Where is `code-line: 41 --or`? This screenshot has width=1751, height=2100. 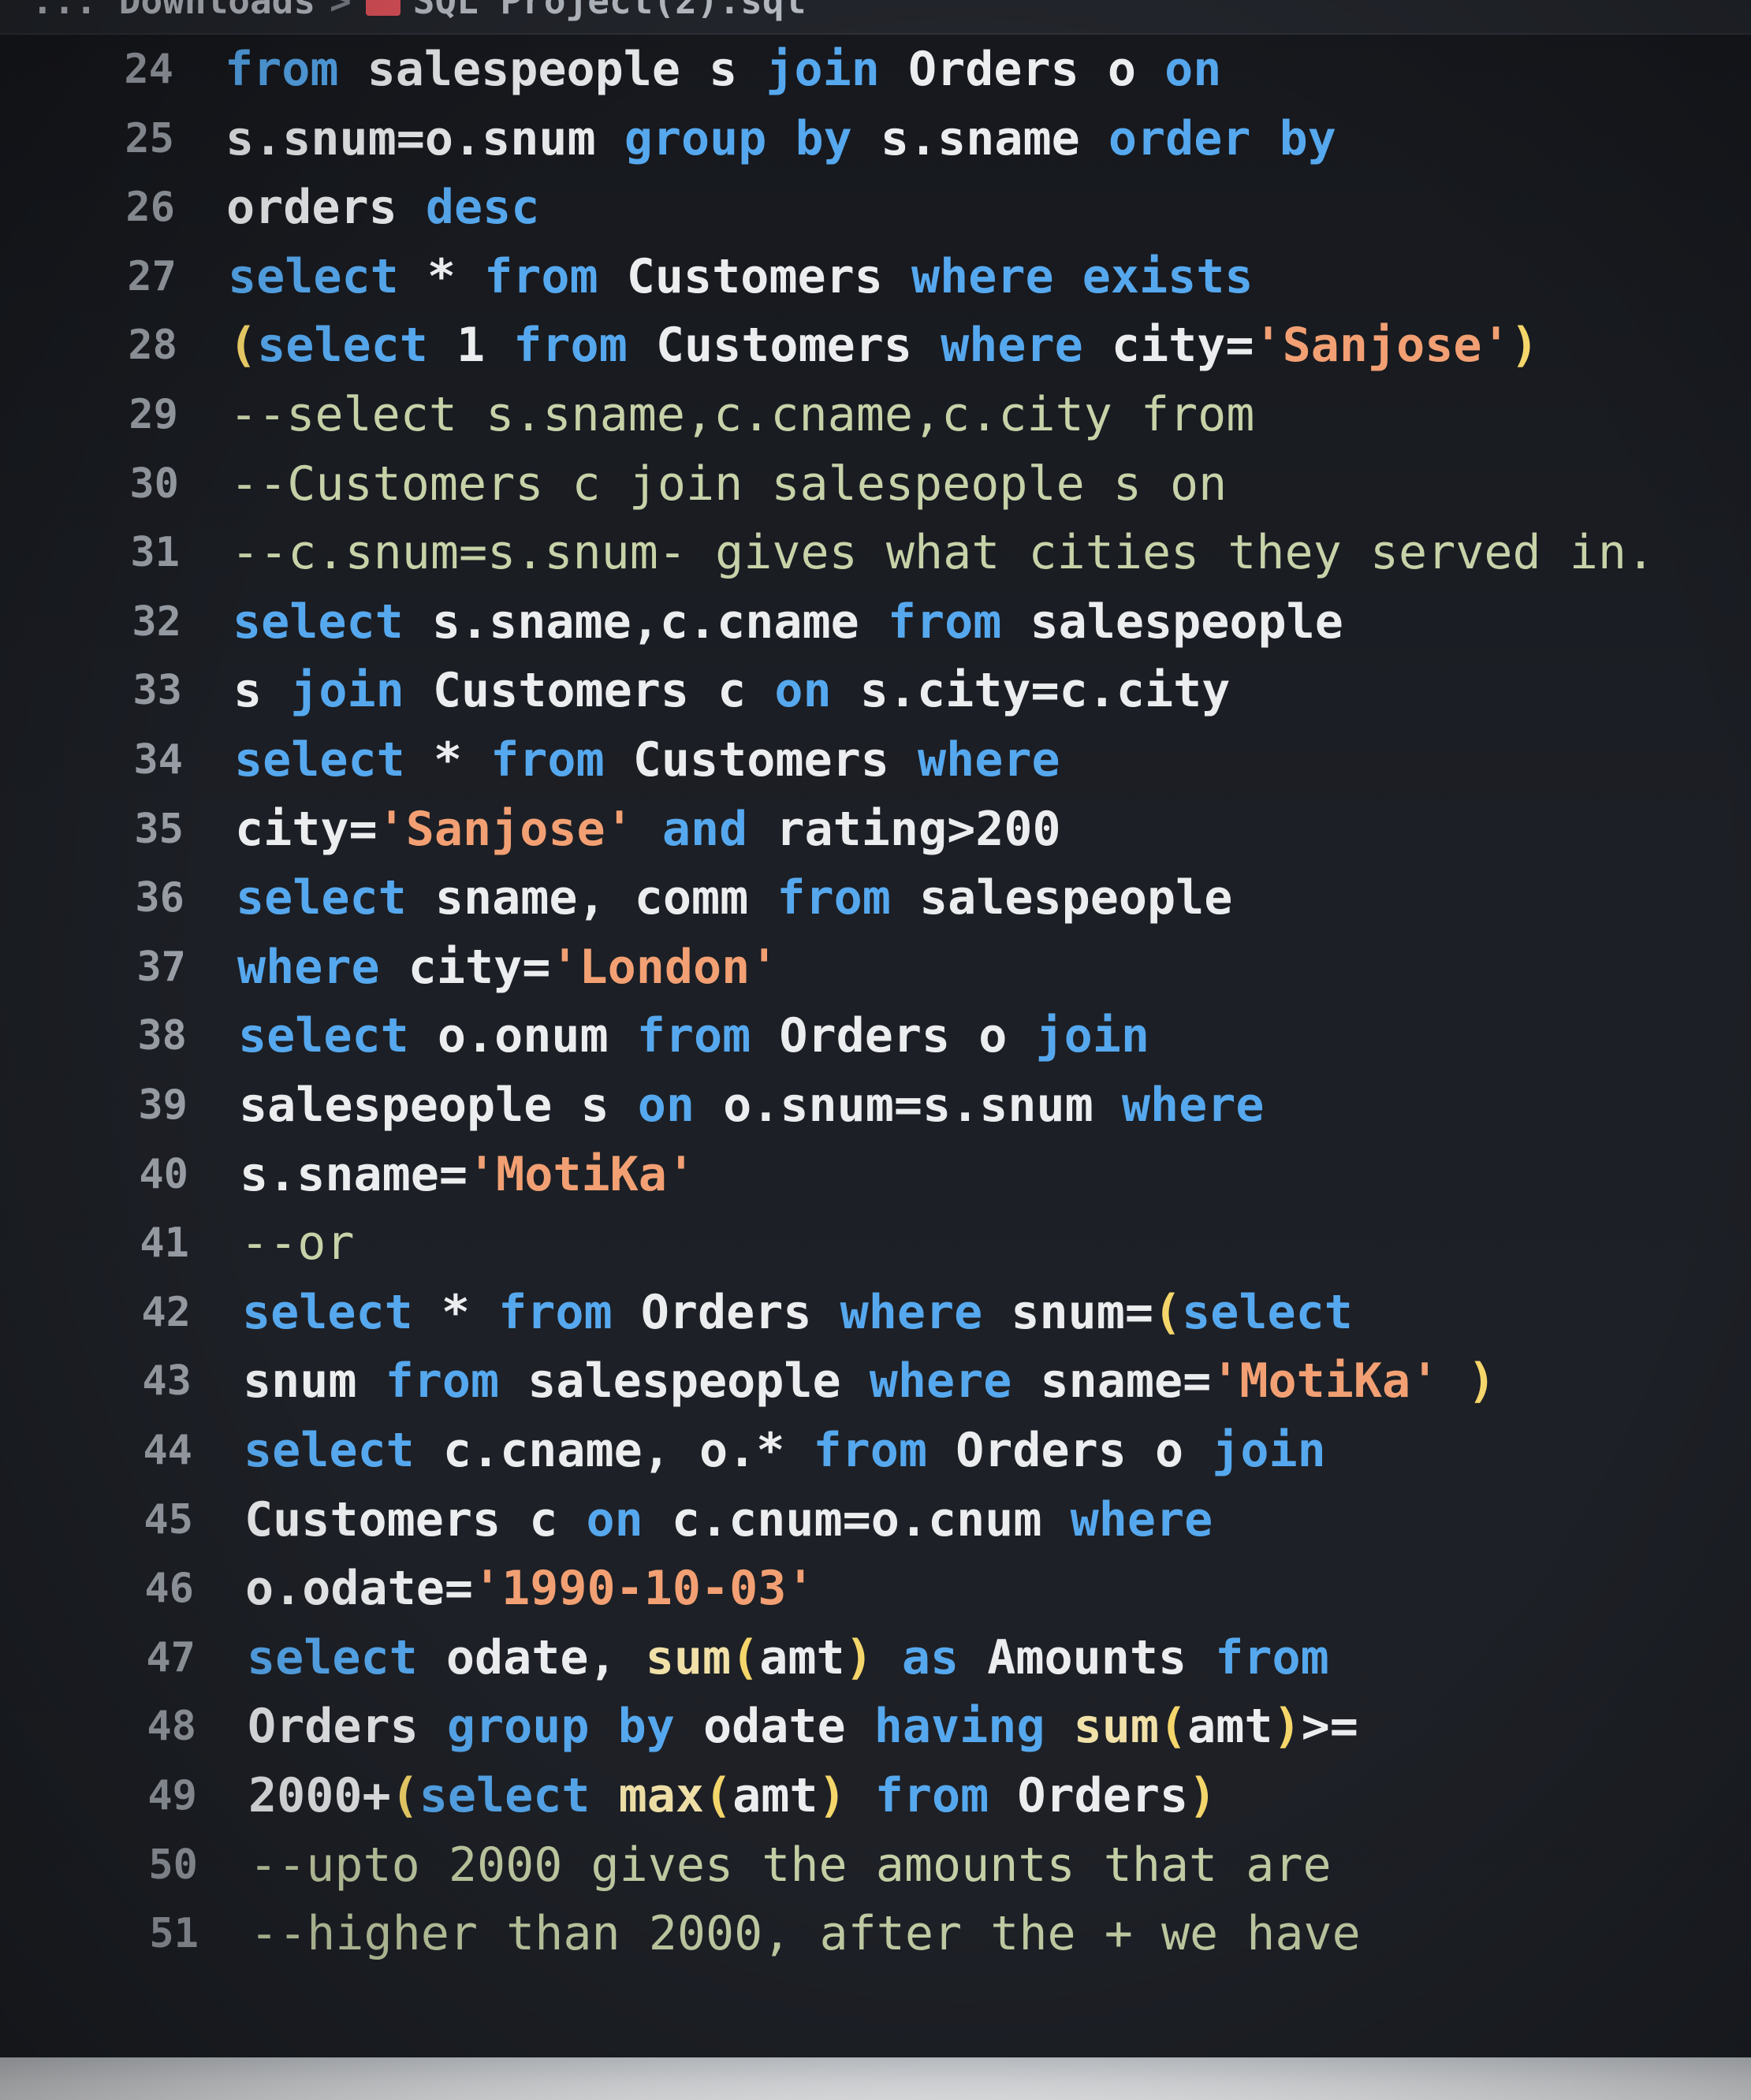 code-line: 41 --or is located at coordinates (875, 1243).